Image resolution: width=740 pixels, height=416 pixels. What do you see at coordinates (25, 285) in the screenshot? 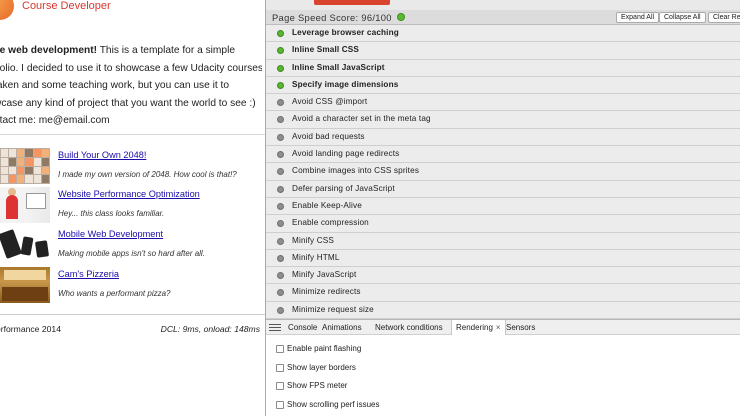
I see `project-thumbnail-pizzeria` at bounding box center [25, 285].